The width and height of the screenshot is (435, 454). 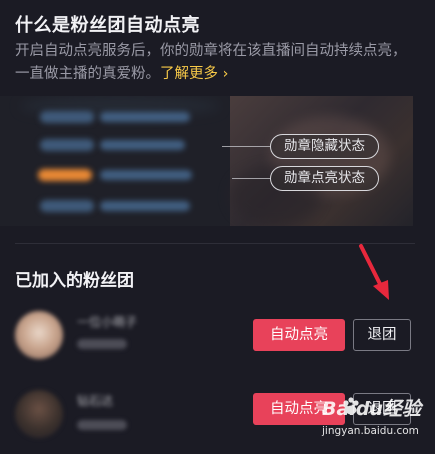 What do you see at coordinates (223, 74) in the screenshot?
I see `chevron-right-icon: ›` at bounding box center [223, 74].